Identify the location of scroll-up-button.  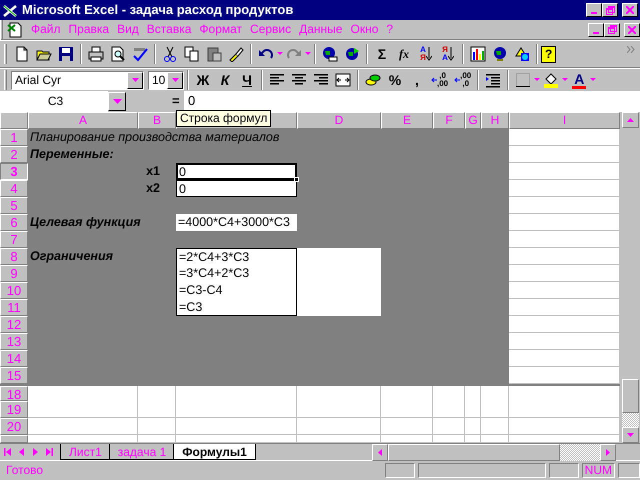
(630, 120).